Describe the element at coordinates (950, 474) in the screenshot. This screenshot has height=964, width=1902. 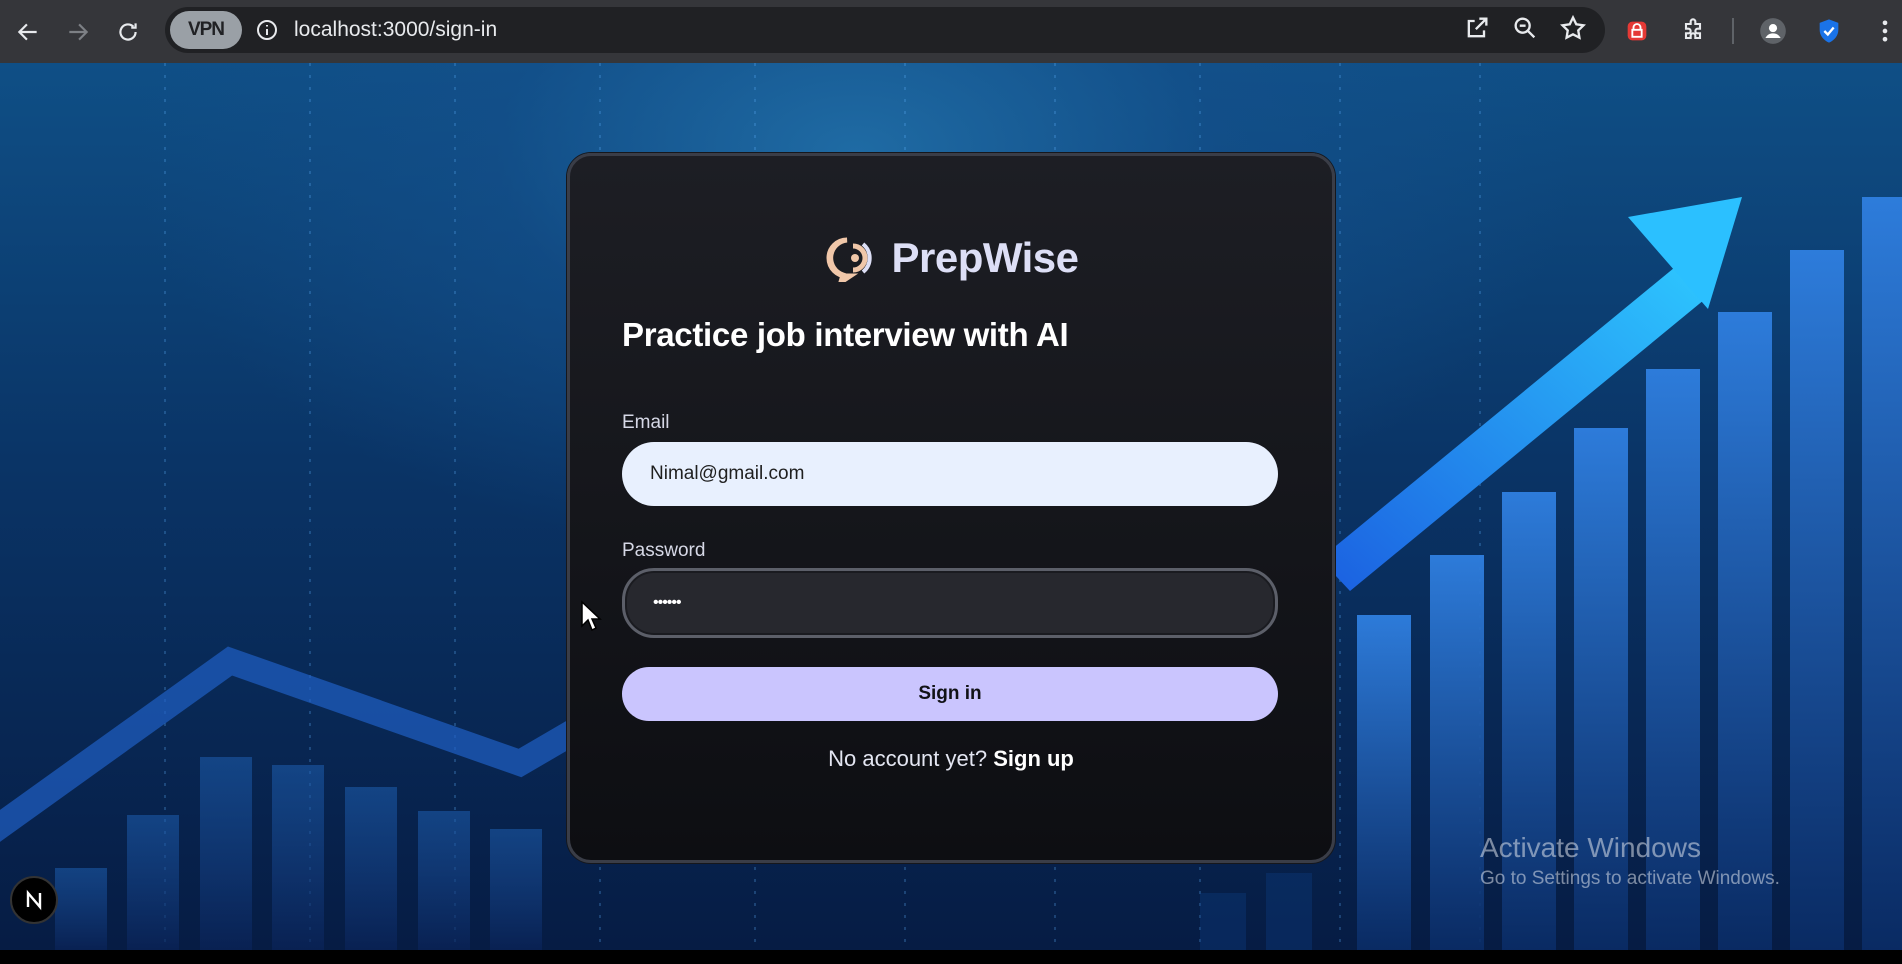
I see `email-field: Nimal@gmail.com` at that location.